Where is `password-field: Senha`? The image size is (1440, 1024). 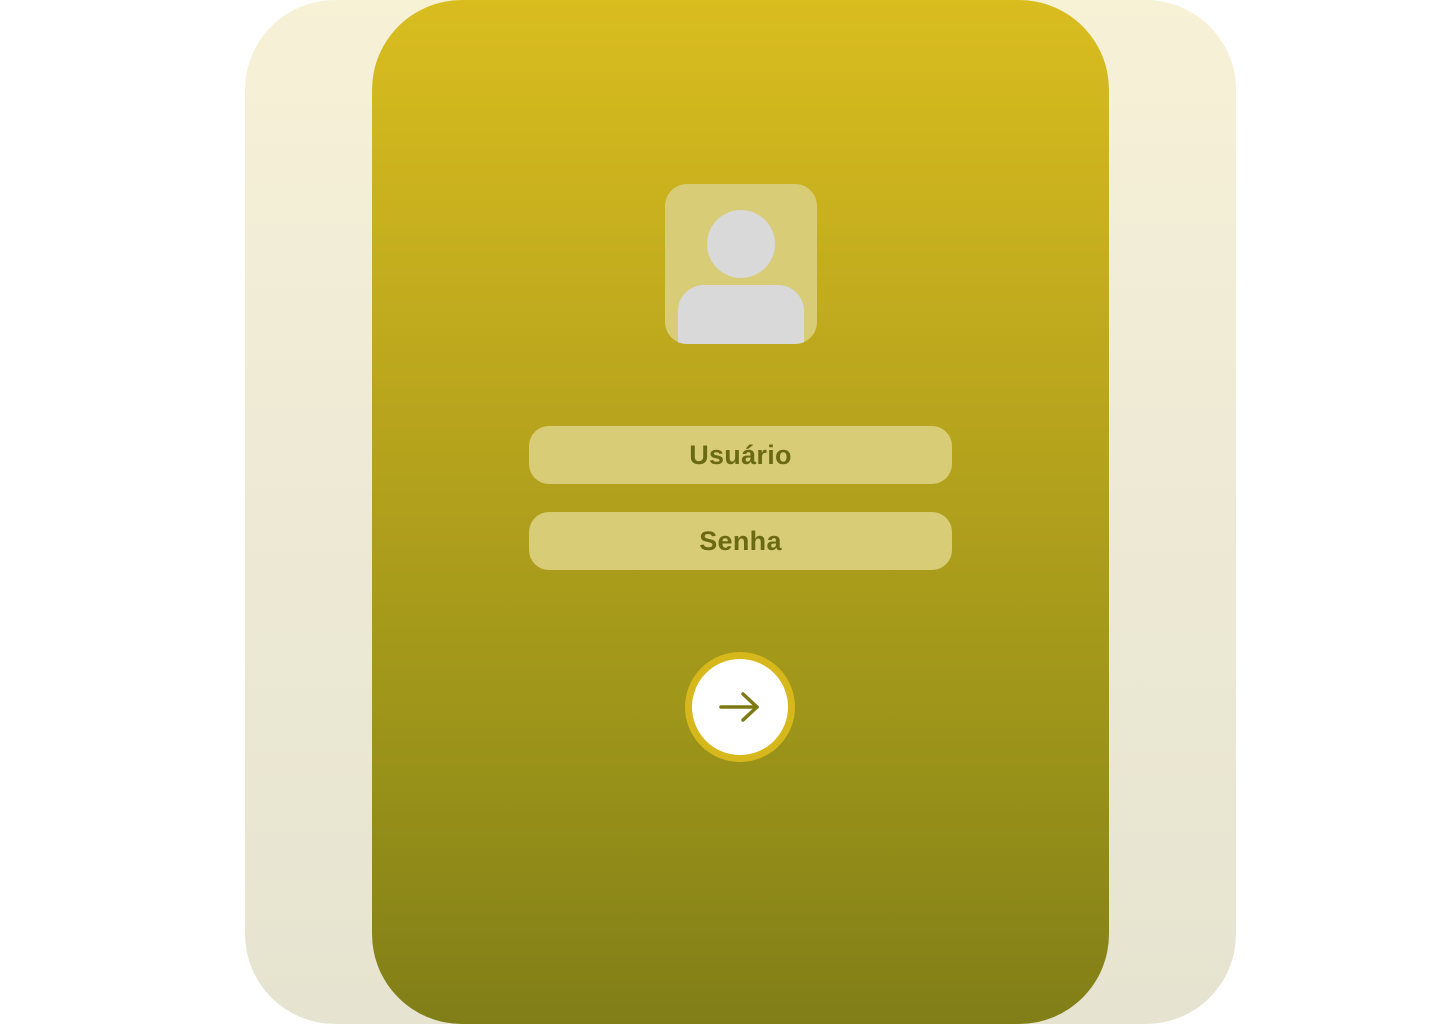 password-field: Senha is located at coordinates (740, 541).